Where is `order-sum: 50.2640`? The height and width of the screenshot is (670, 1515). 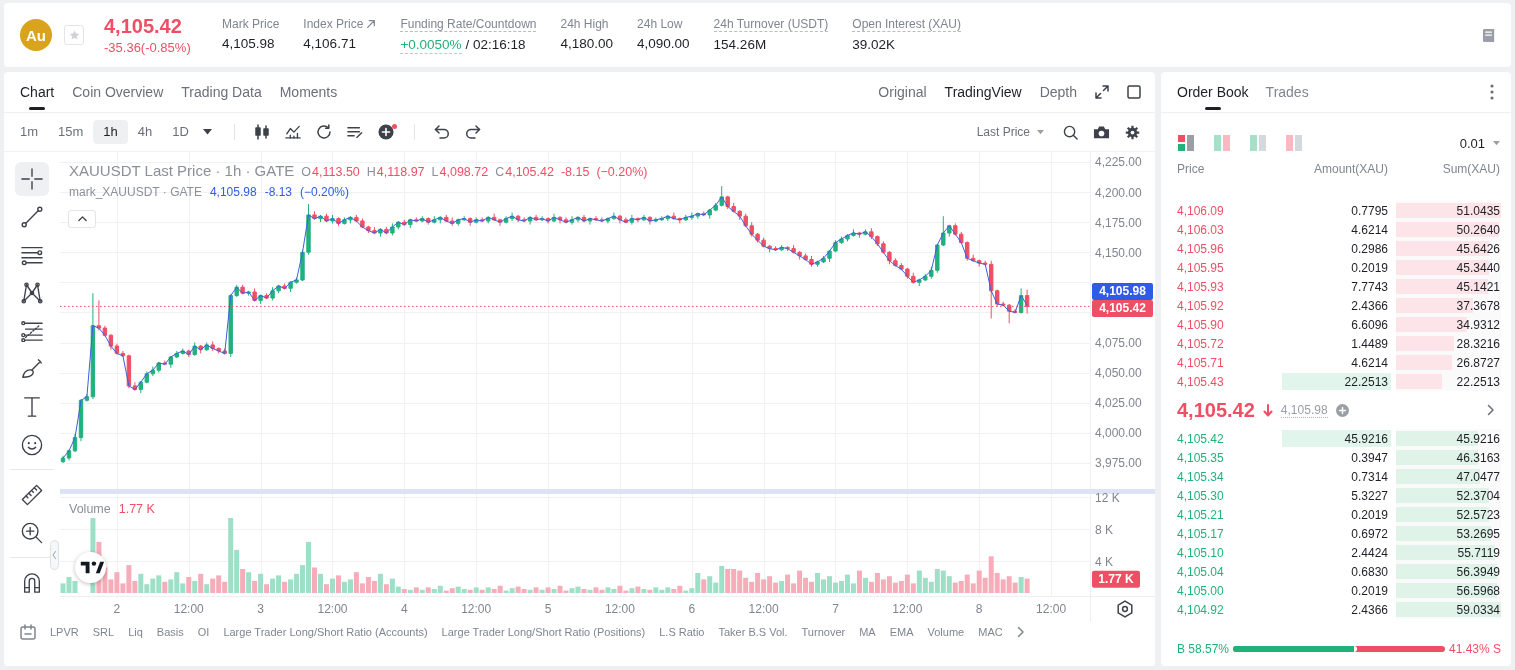
order-sum: 50.2640 is located at coordinates (1478, 229).